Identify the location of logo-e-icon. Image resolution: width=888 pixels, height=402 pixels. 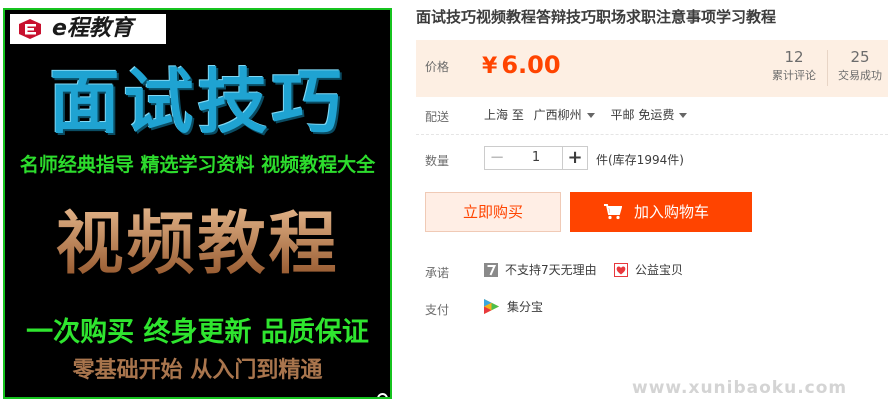
(30, 29).